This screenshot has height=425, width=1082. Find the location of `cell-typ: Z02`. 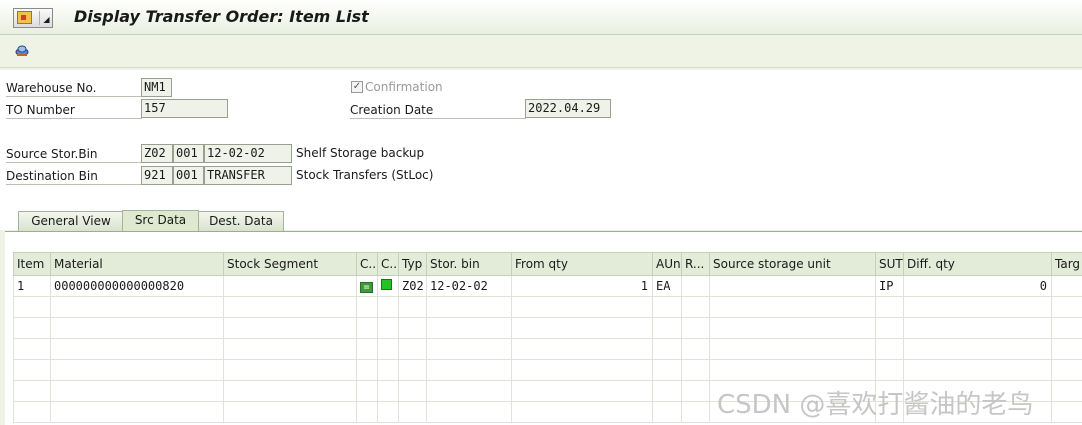

cell-typ: Z02 is located at coordinates (413, 286).